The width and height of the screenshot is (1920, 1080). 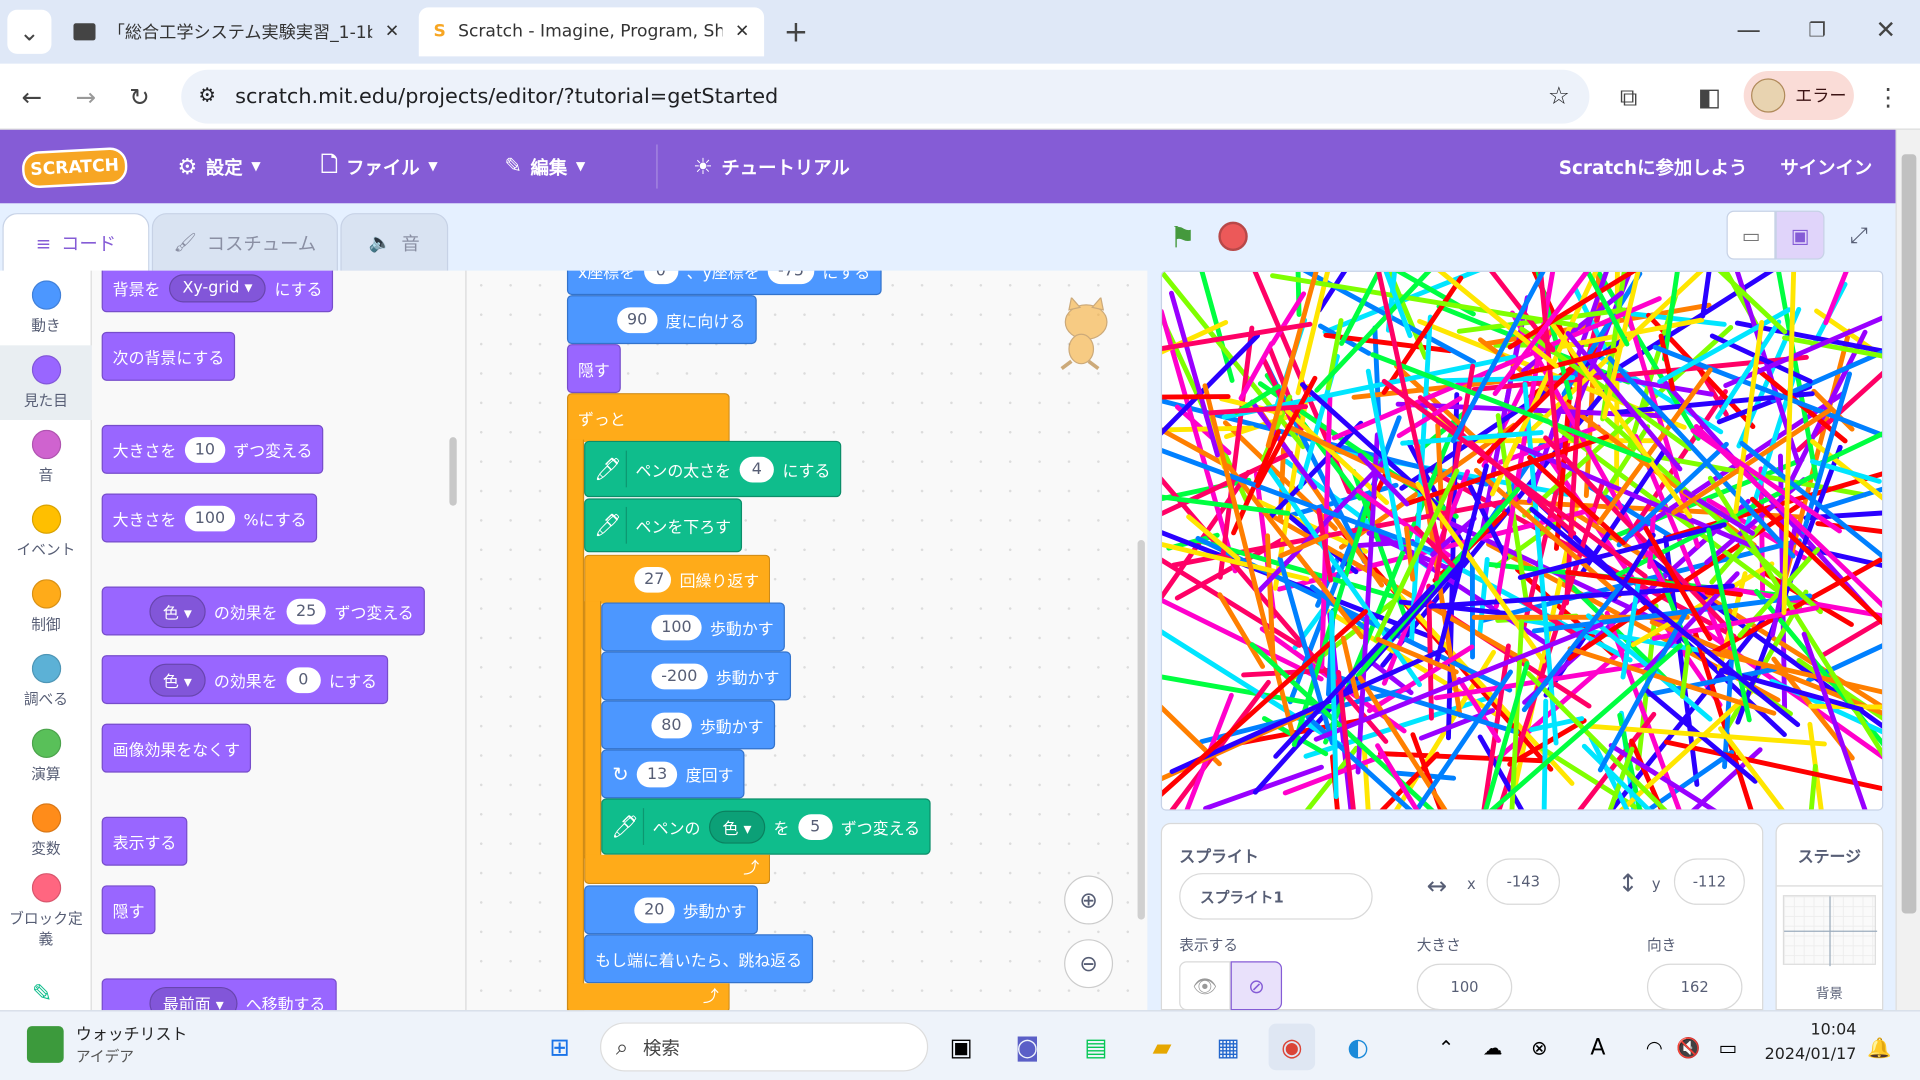 I want to click on edge-icon: ◐, so click(x=1358, y=1047).